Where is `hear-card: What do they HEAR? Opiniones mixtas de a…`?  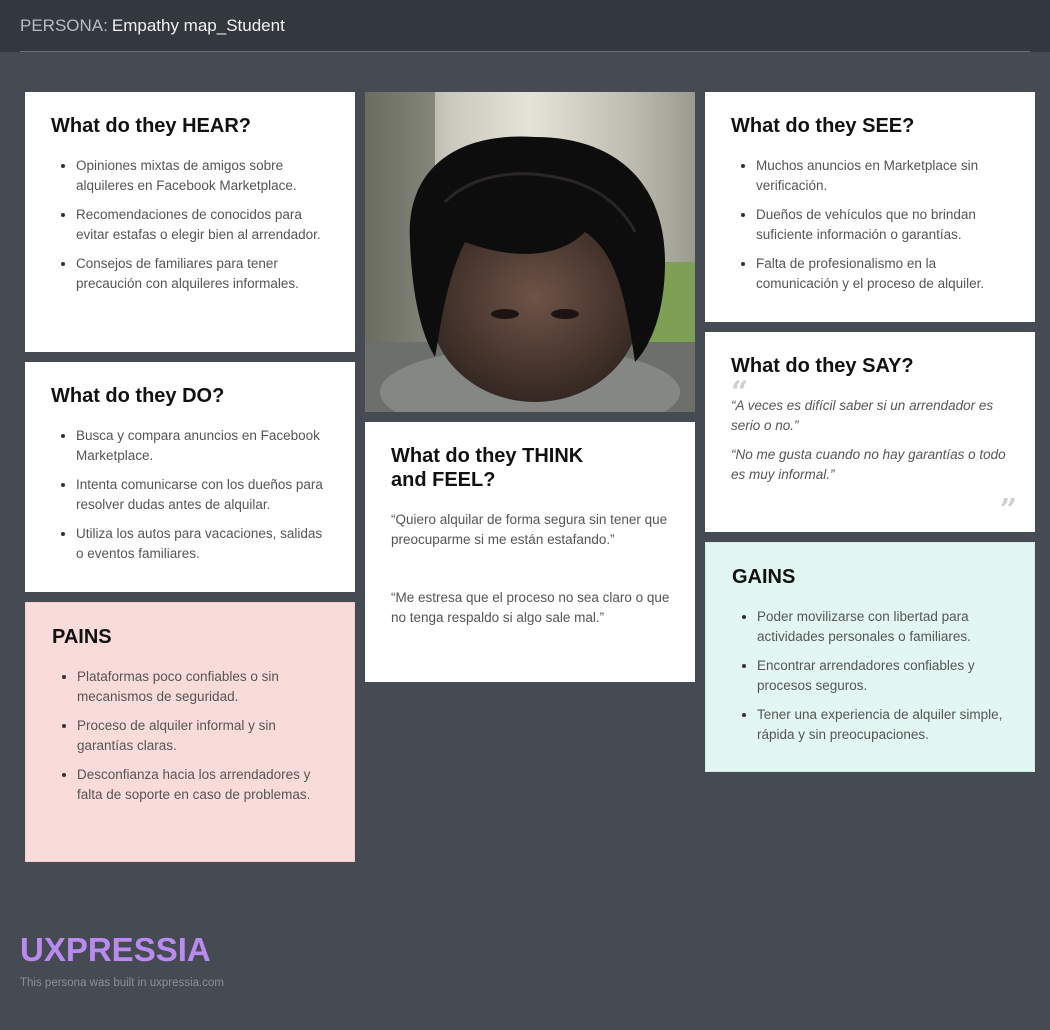 hear-card: What do they HEAR? Opiniones mixtas de a… is located at coordinates (190, 222).